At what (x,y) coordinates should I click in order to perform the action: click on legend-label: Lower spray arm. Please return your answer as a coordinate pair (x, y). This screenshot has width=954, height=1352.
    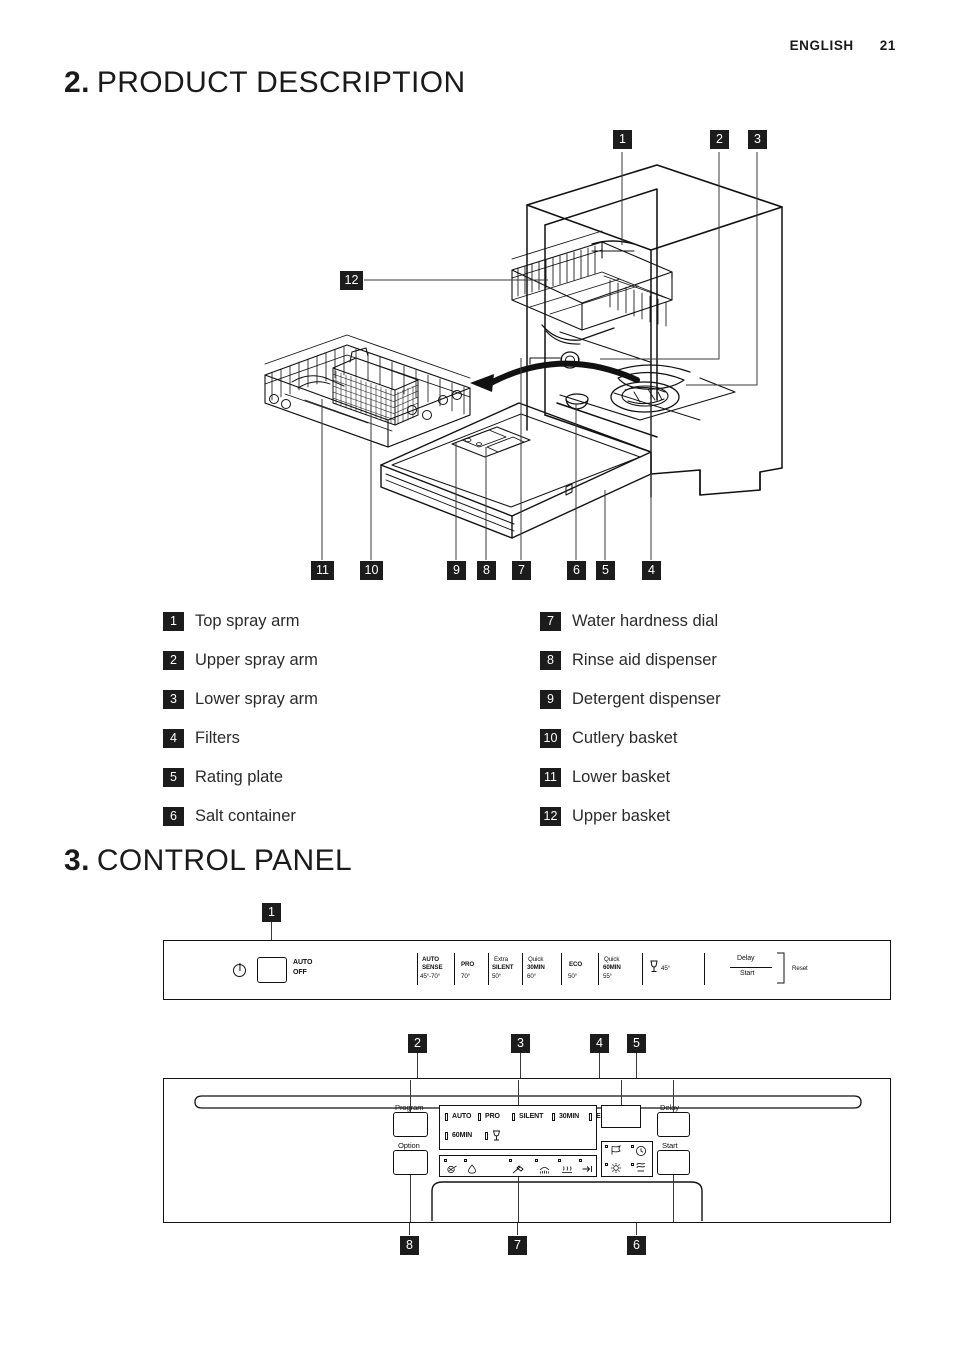
    Looking at the image, I should click on (256, 698).